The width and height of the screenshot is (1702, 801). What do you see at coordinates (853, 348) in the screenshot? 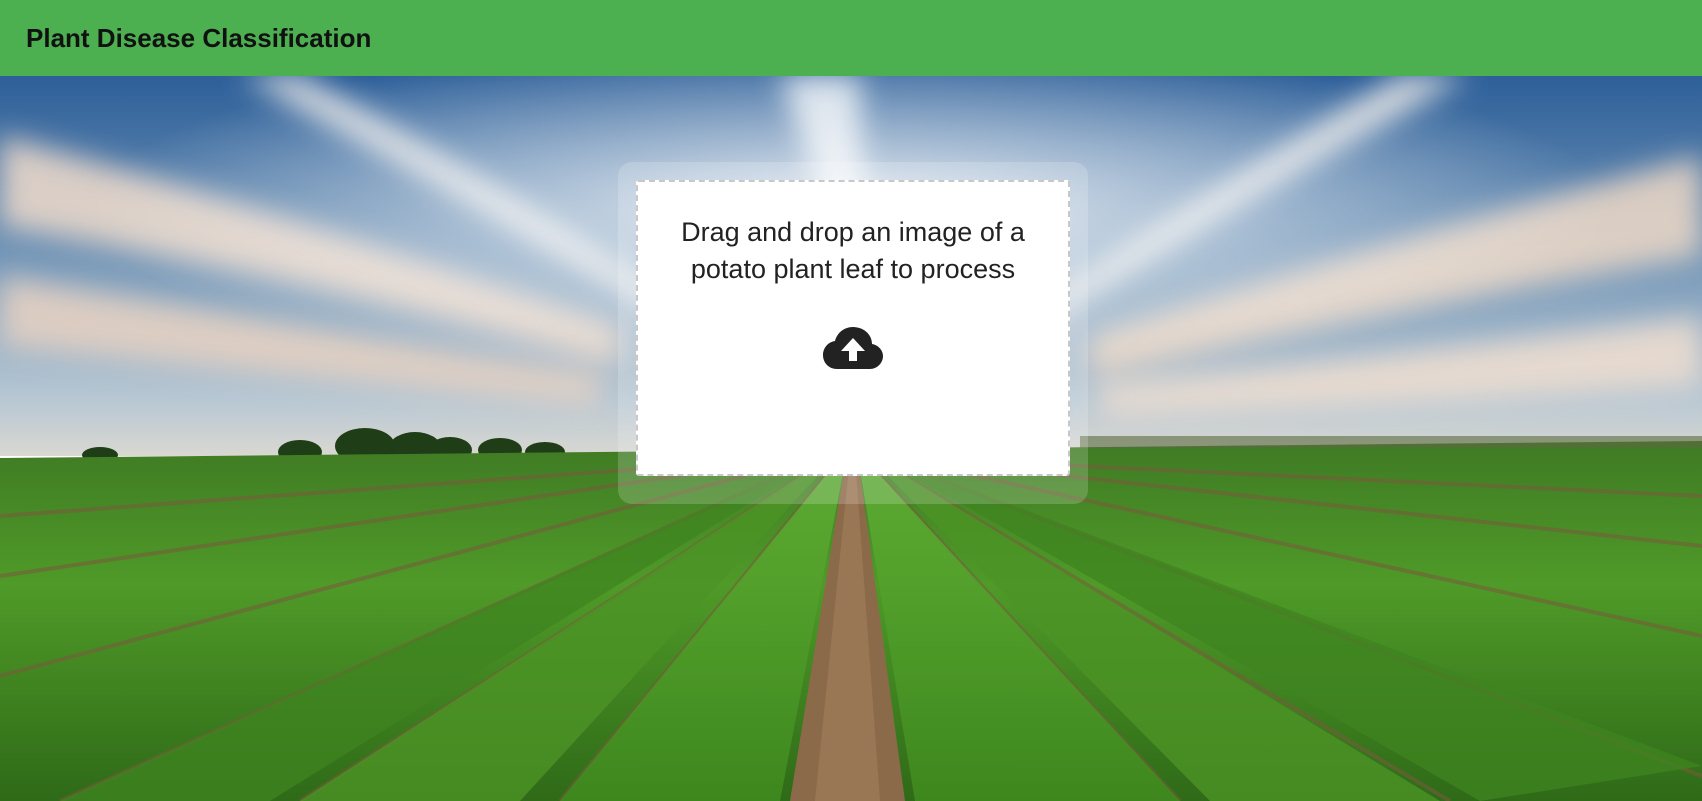
I see `cloud-upload-icon` at bounding box center [853, 348].